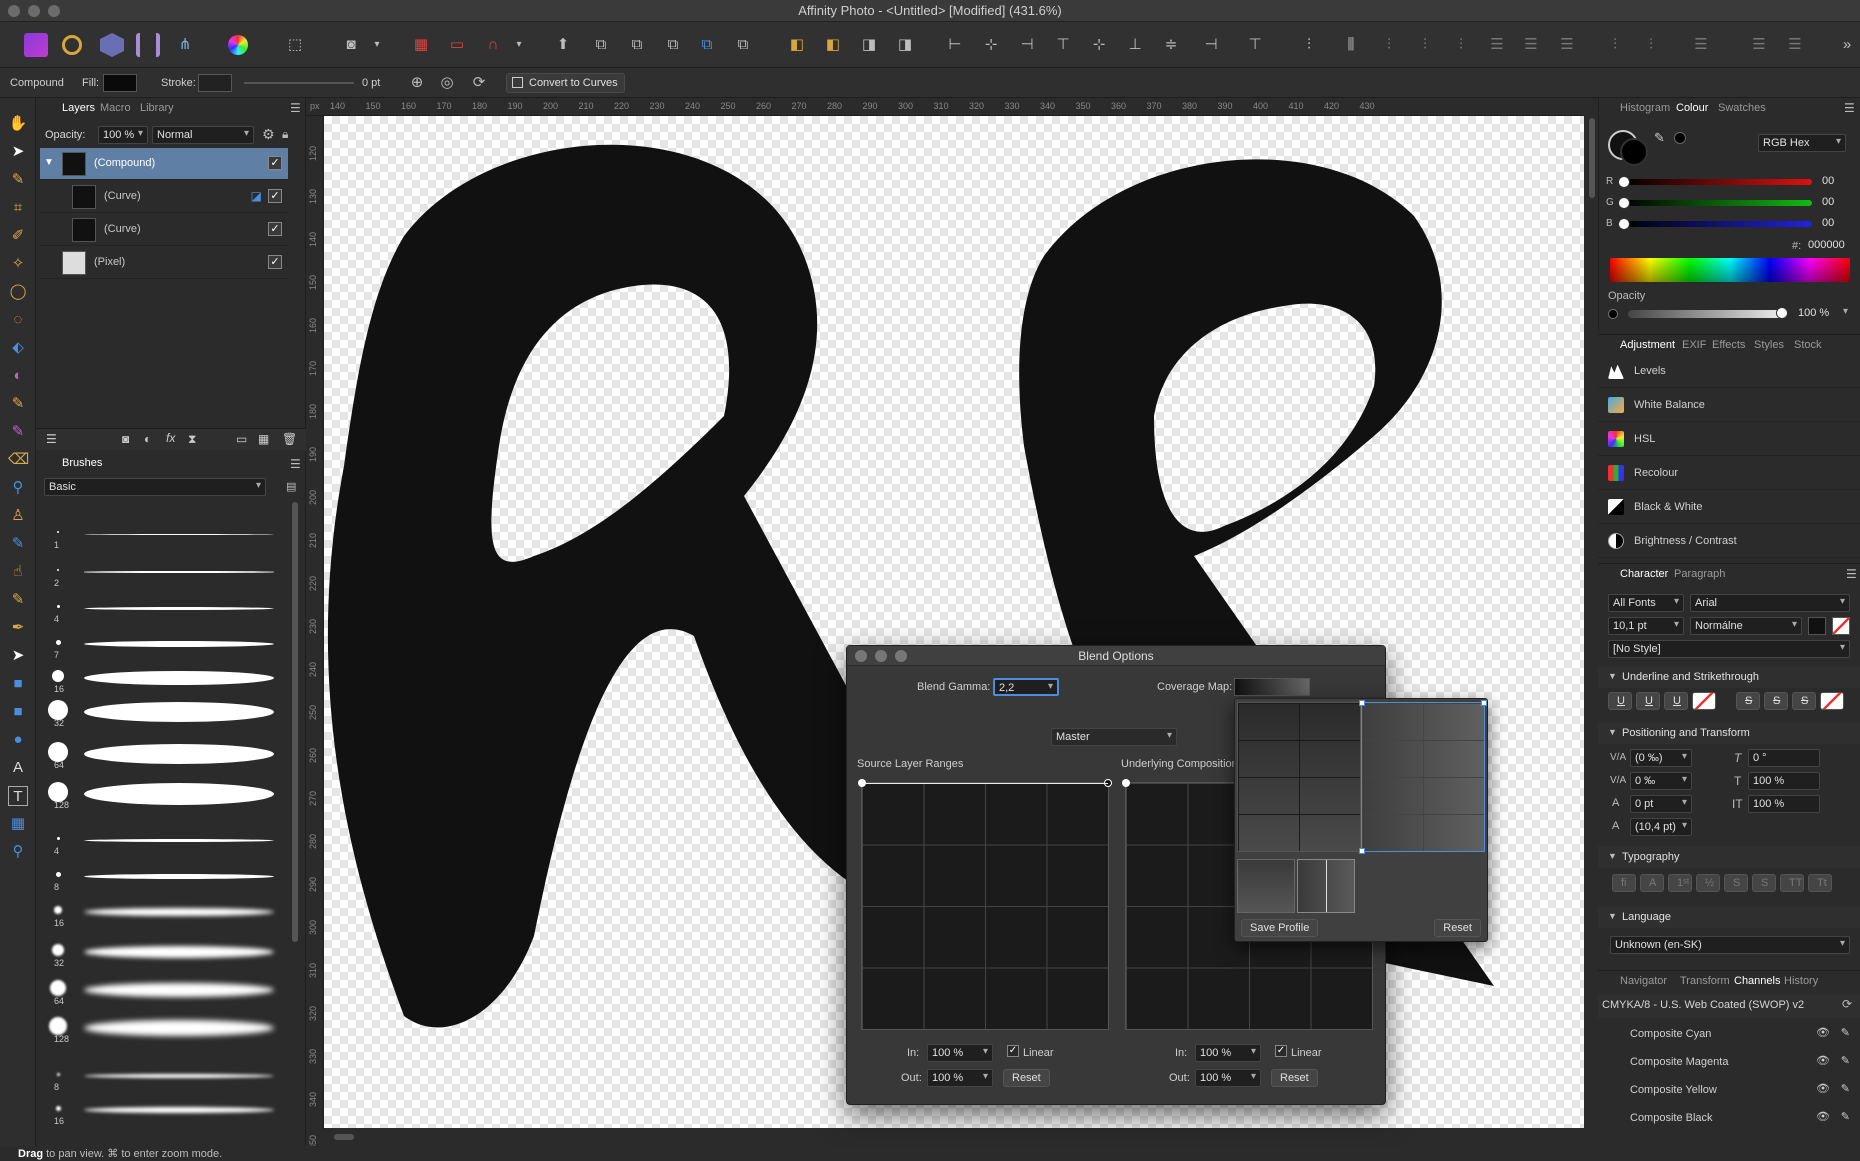 The height and width of the screenshot is (1161, 1860). What do you see at coordinates (905, 45) in the screenshot?
I see `move-to-back-icon: ◨` at bounding box center [905, 45].